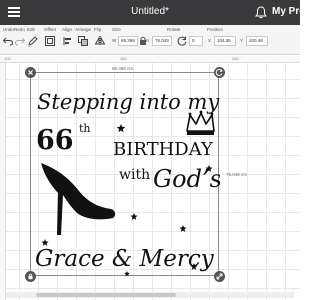  Describe the element at coordinates (3, 181) in the screenshot. I see `left-ruler` at that location.